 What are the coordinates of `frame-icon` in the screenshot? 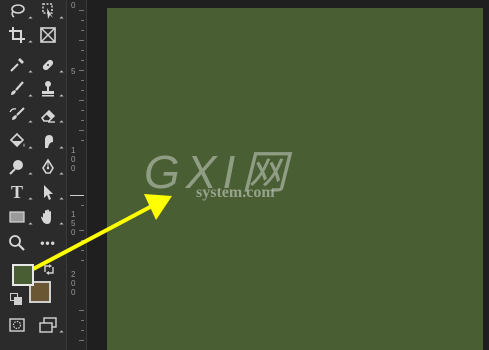 It's located at (48, 35).